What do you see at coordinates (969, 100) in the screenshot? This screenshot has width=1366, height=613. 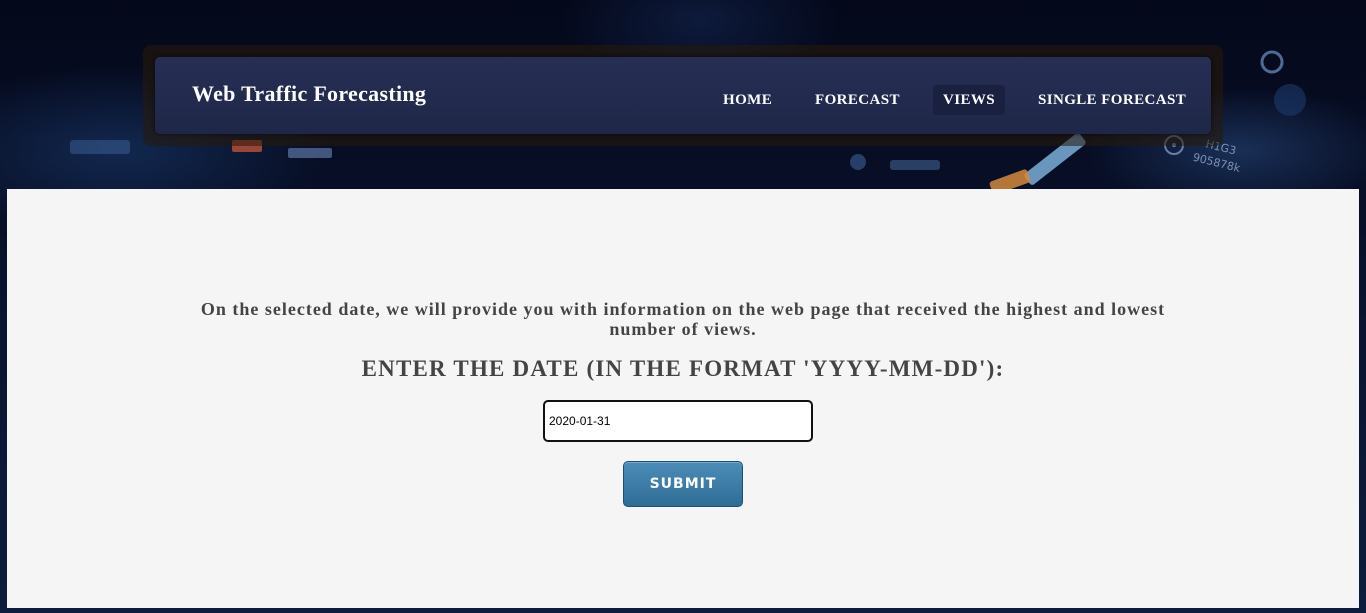 I see `nav-link-views: VIEWS` at bounding box center [969, 100].